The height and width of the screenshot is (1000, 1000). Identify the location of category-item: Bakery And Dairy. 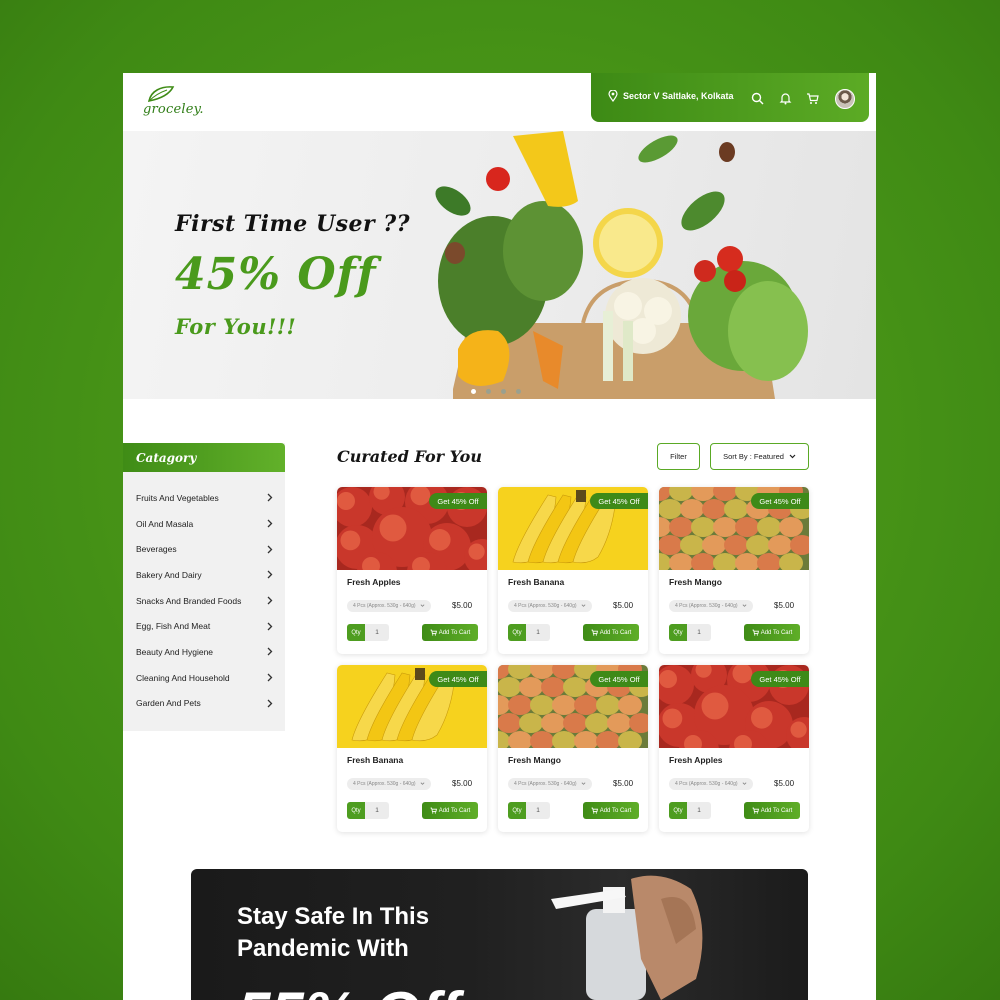
(204, 575).